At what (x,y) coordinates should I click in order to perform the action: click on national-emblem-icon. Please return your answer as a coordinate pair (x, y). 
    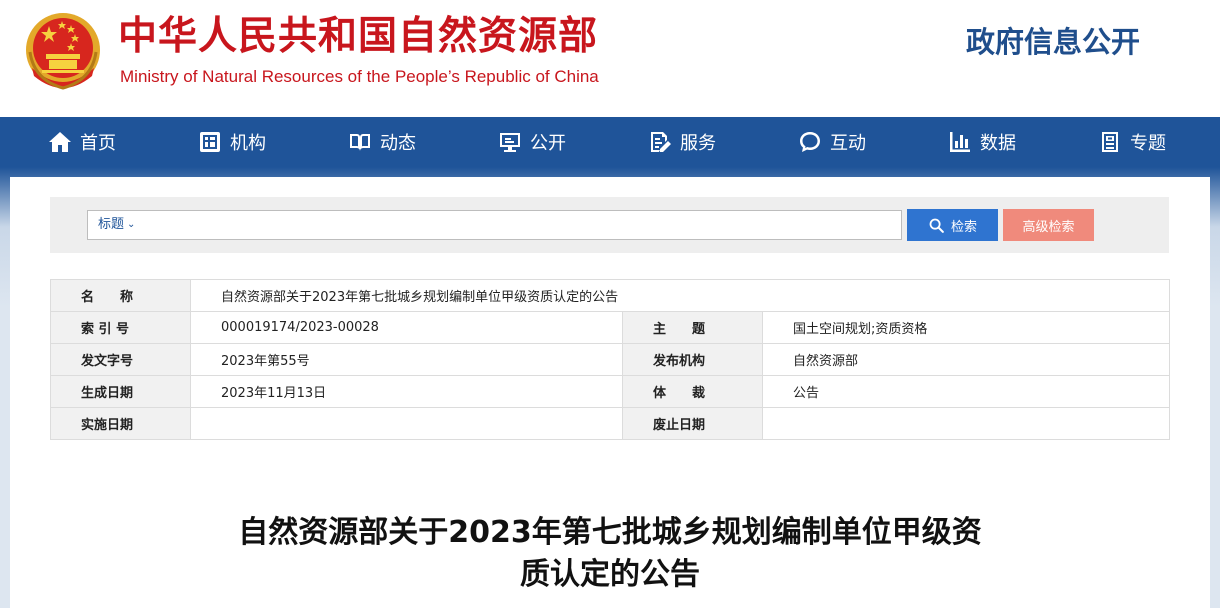
    Looking at the image, I should click on (63, 52).